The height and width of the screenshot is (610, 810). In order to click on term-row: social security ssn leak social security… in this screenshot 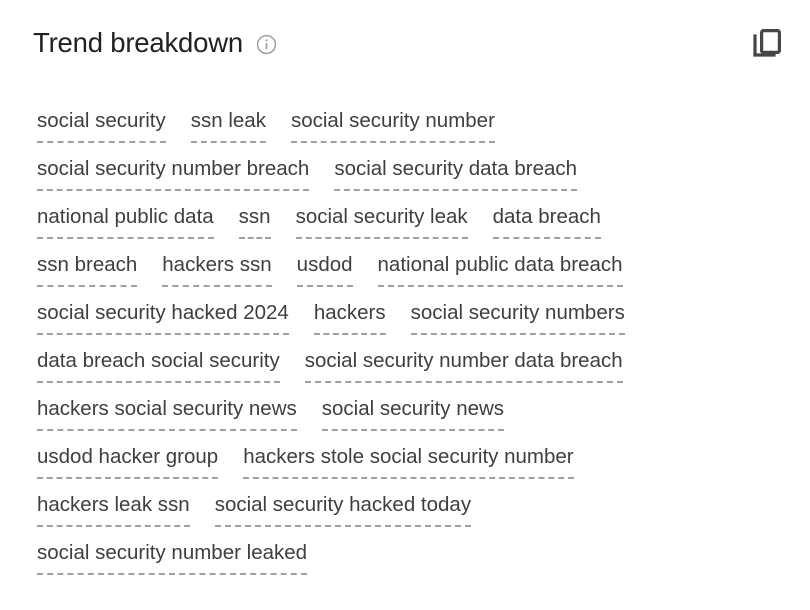, I will do `click(412, 132)`.